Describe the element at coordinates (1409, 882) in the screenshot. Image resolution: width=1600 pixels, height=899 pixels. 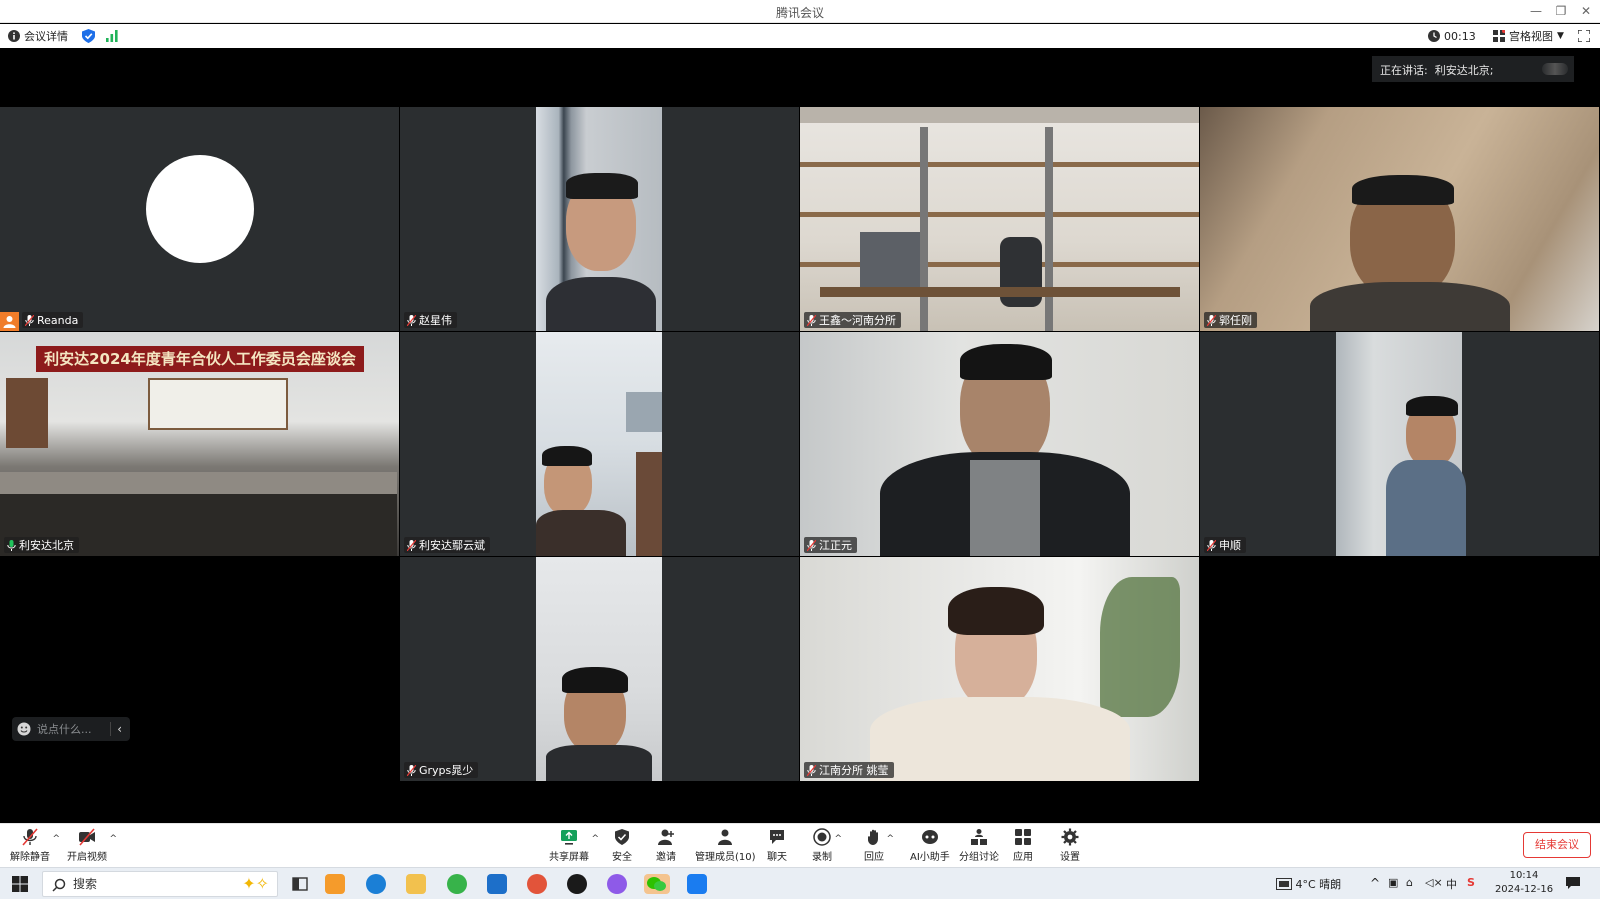
I see `network-icon: ⌂` at that location.